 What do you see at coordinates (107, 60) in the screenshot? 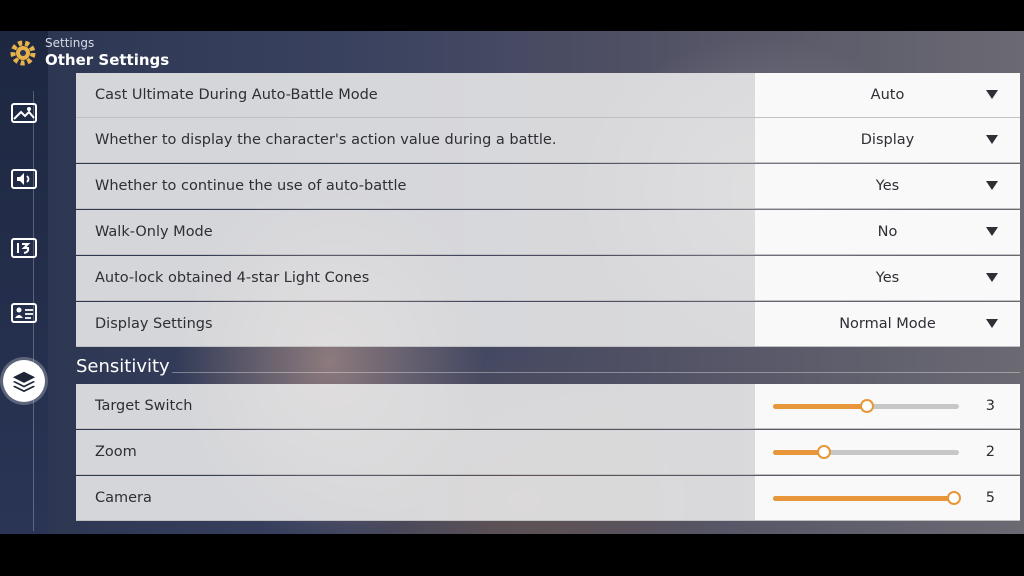
I see `page-title: Other Settings` at bounding box center [107, 60].